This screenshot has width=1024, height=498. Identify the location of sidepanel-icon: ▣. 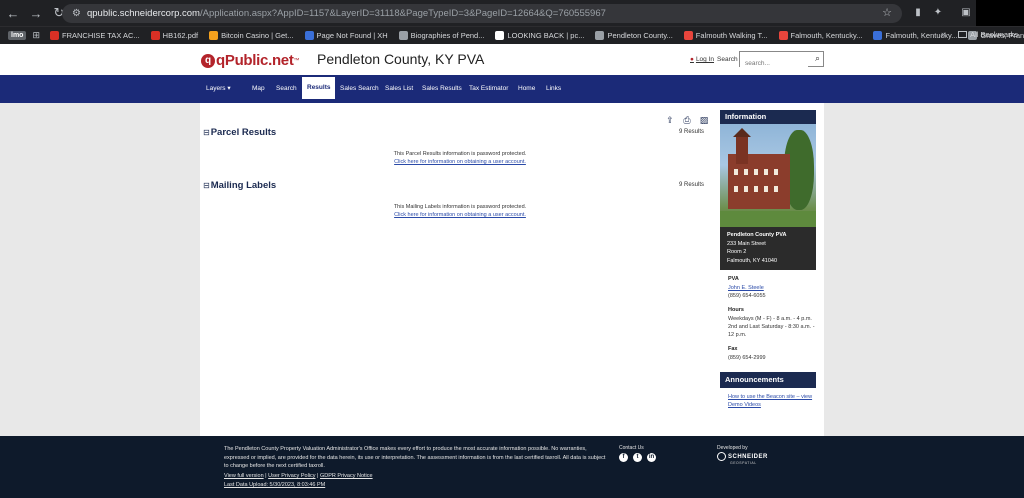
(966, 13).